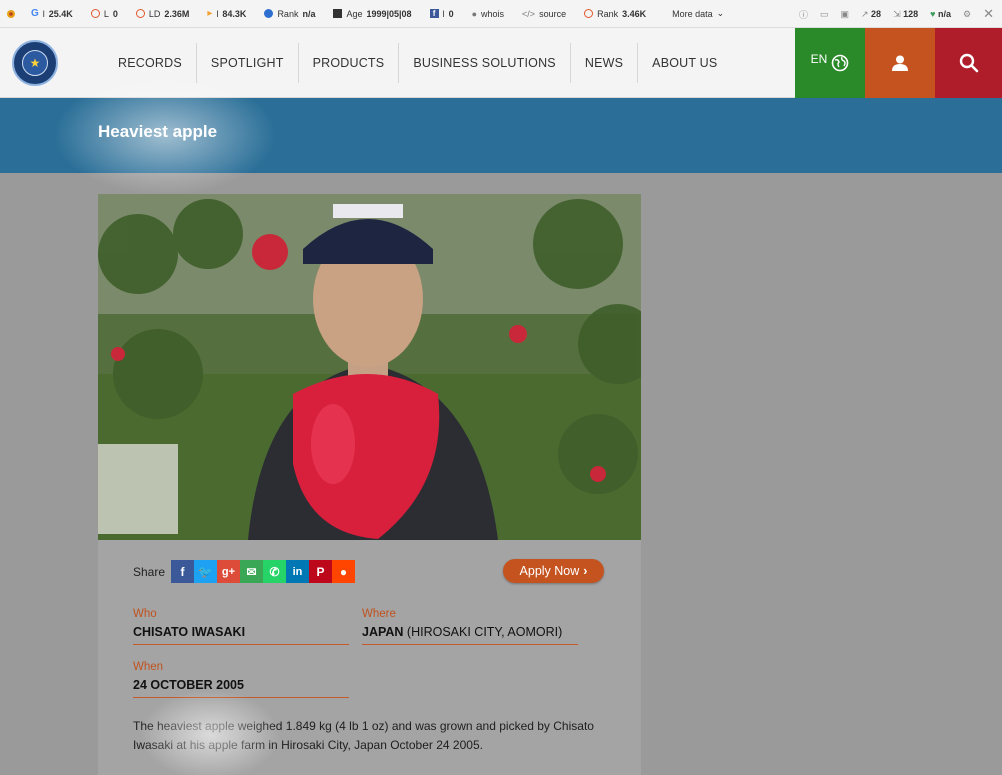 The image size is (1002, 775). I want to click on where-value: JAPAN (HIROSAKI CITY, AOMORI), so click(462, 632).